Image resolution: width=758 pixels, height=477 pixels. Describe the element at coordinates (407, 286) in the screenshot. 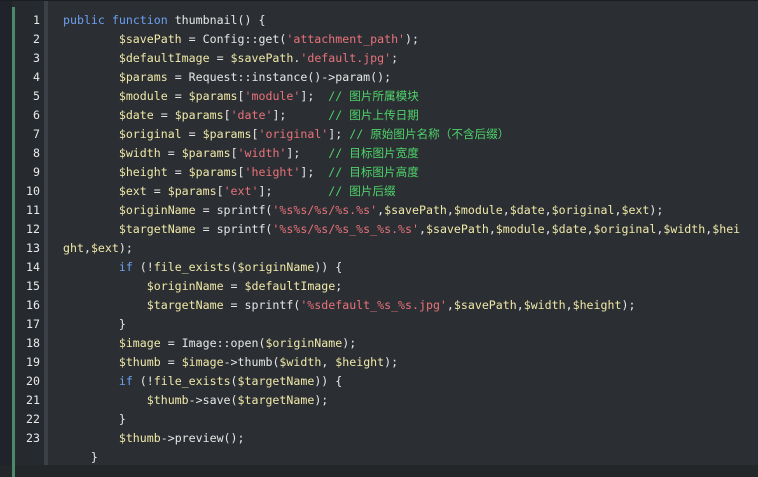

I see `code-text: $originName = $defaultImage;` at that location.